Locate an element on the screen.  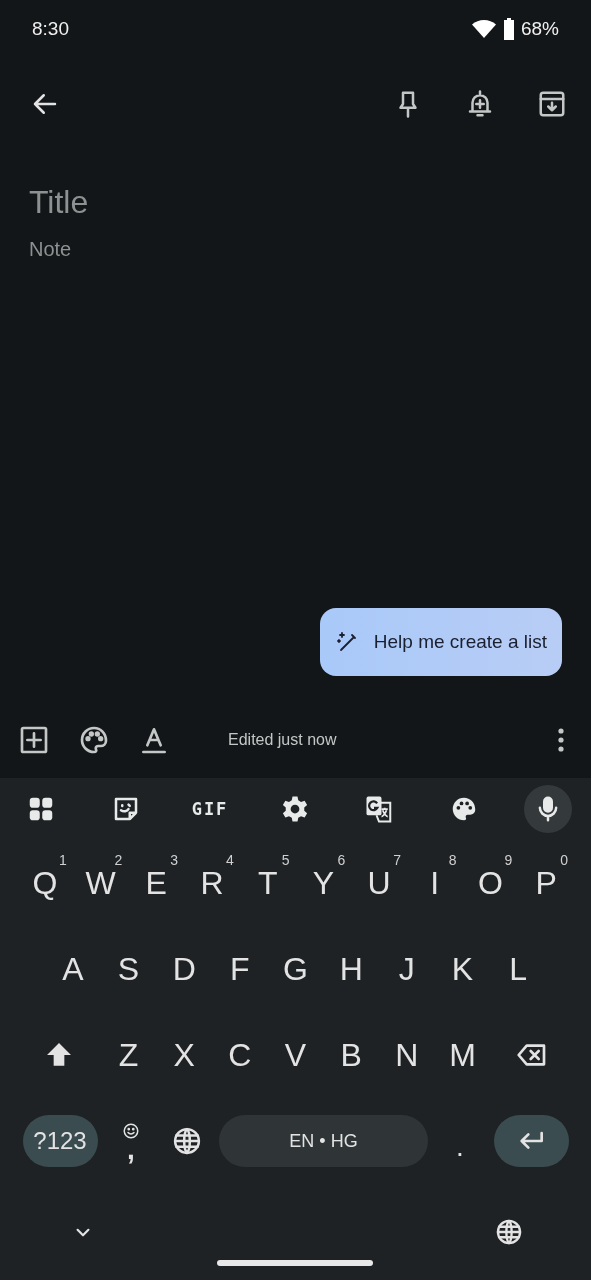
key: T 5 is located at coordinates (267, 883).